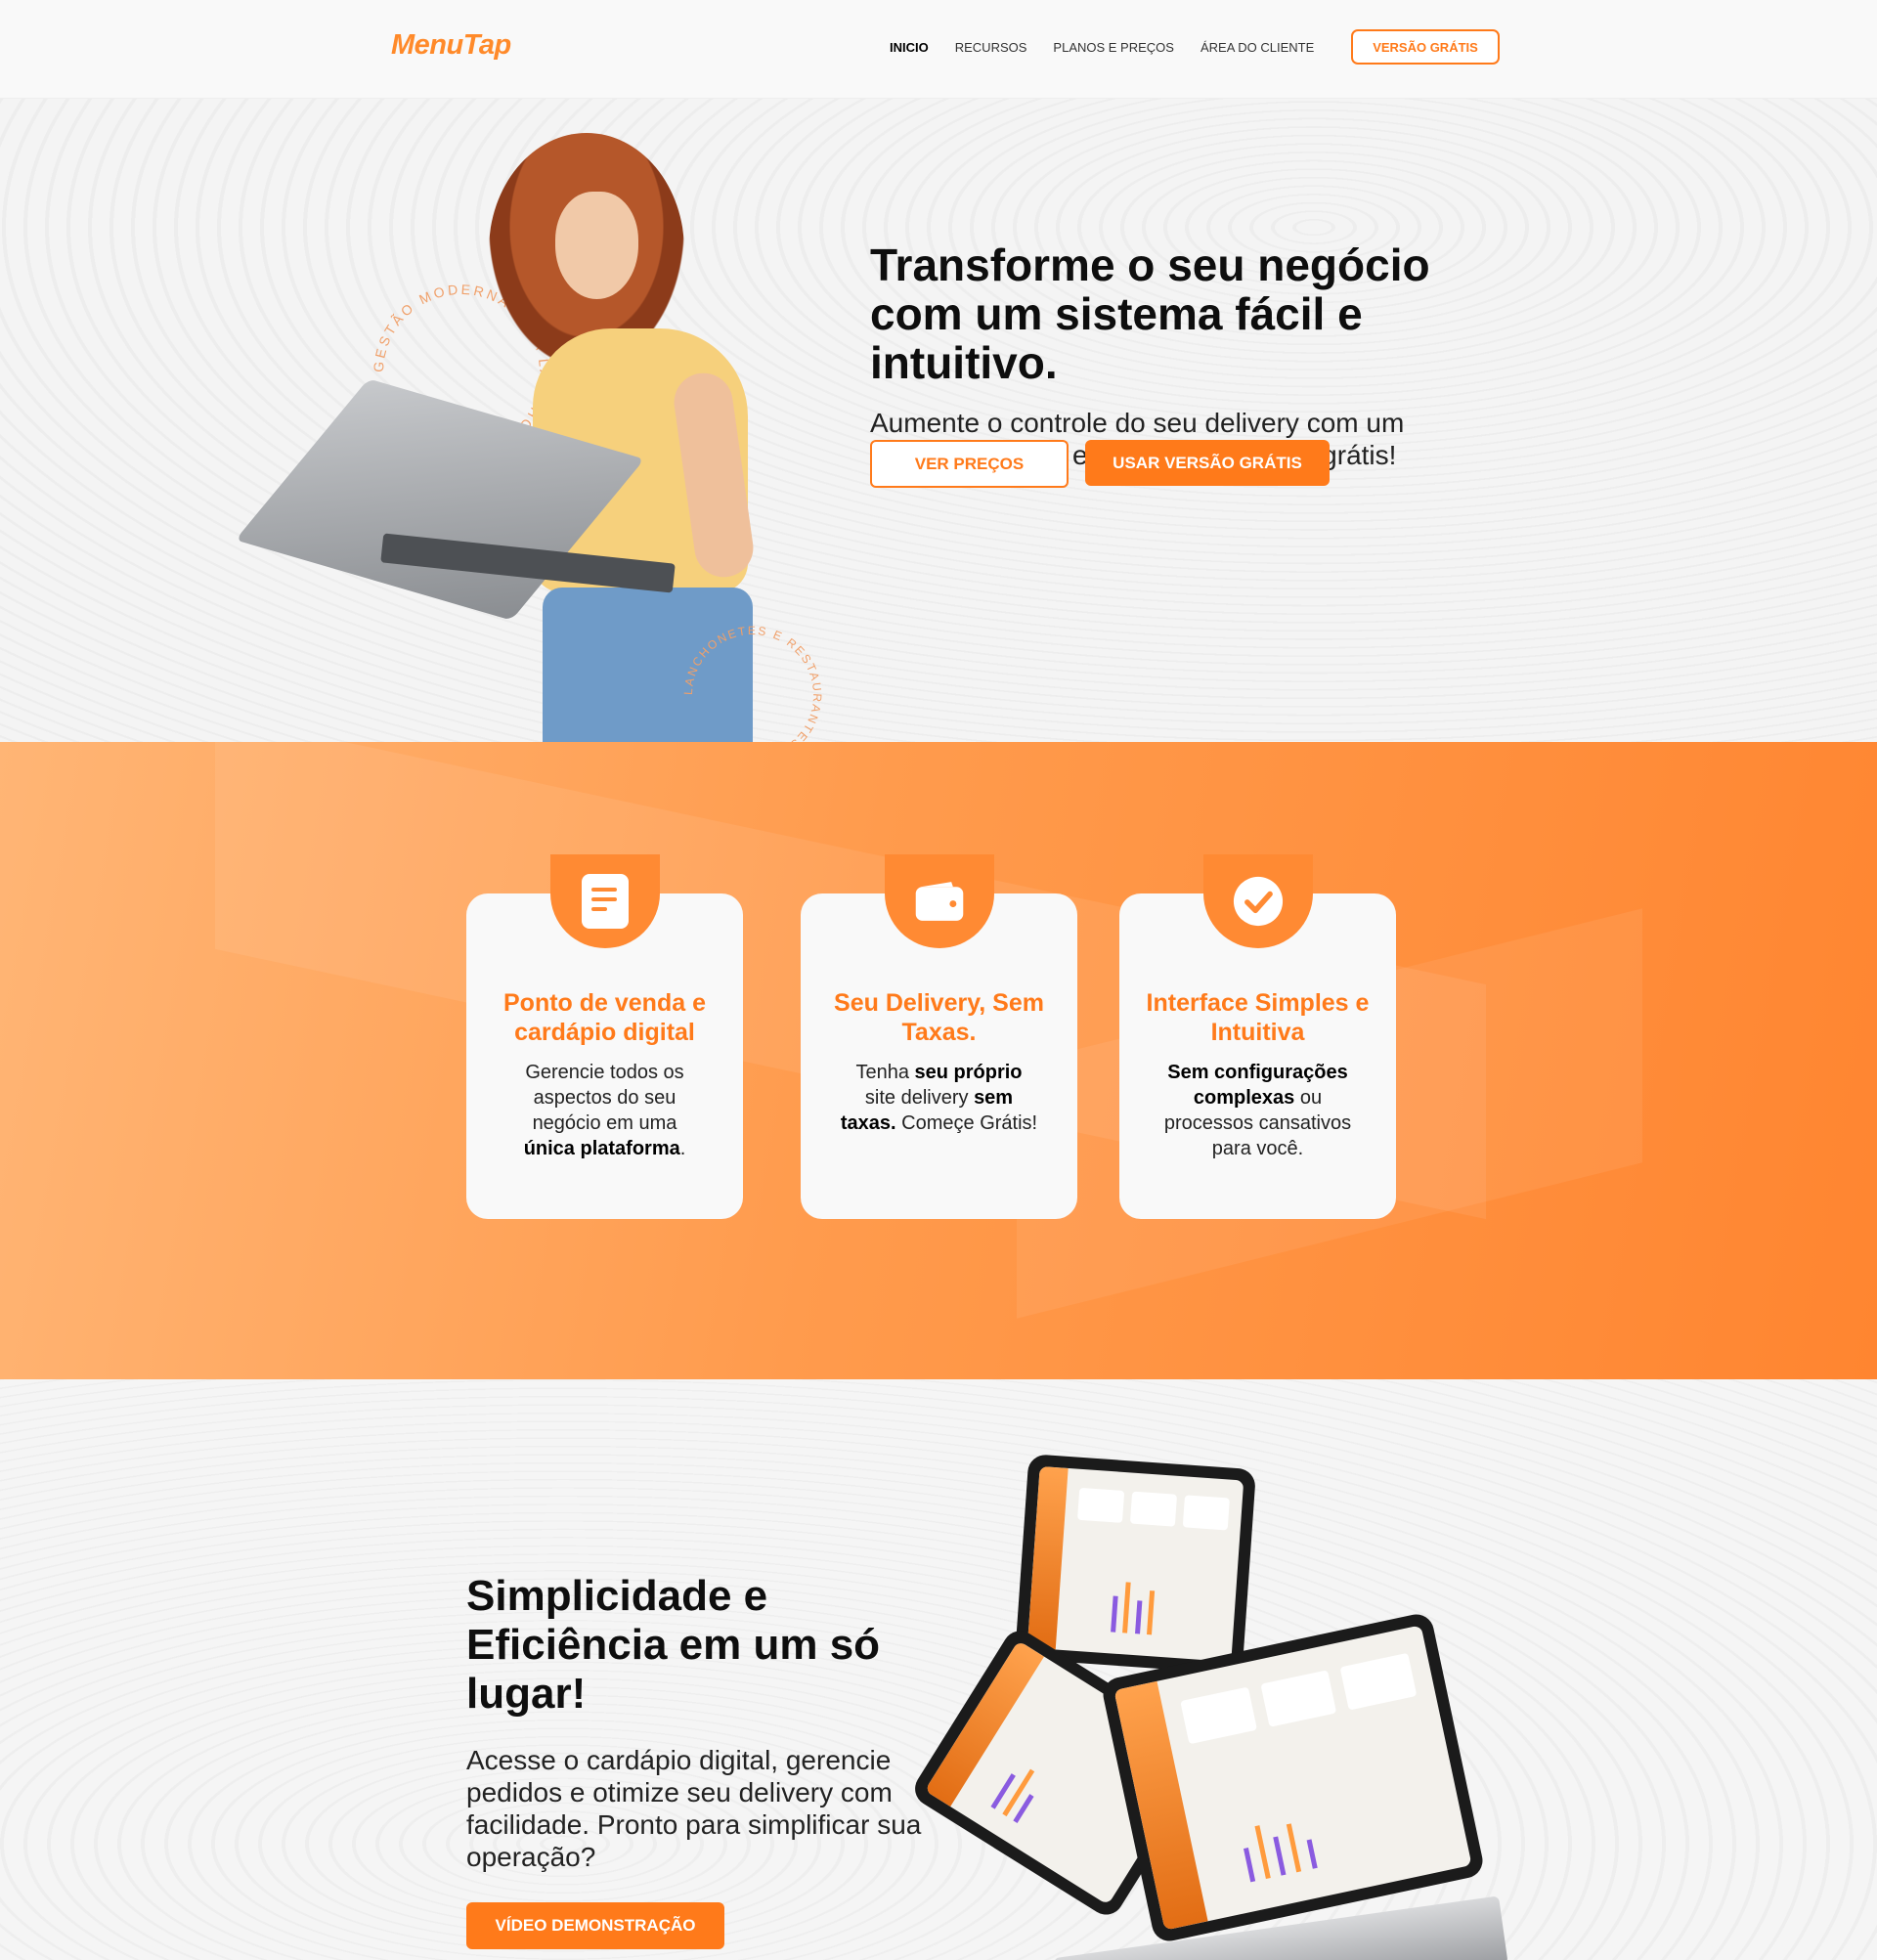 This screenshot has height=1960, width=1877. What do you see at coordinates (752, 688) in the screenshot?
I see `svg-text: LANCHONETES E RESTAURANTES` at bounding box center [752, 688].